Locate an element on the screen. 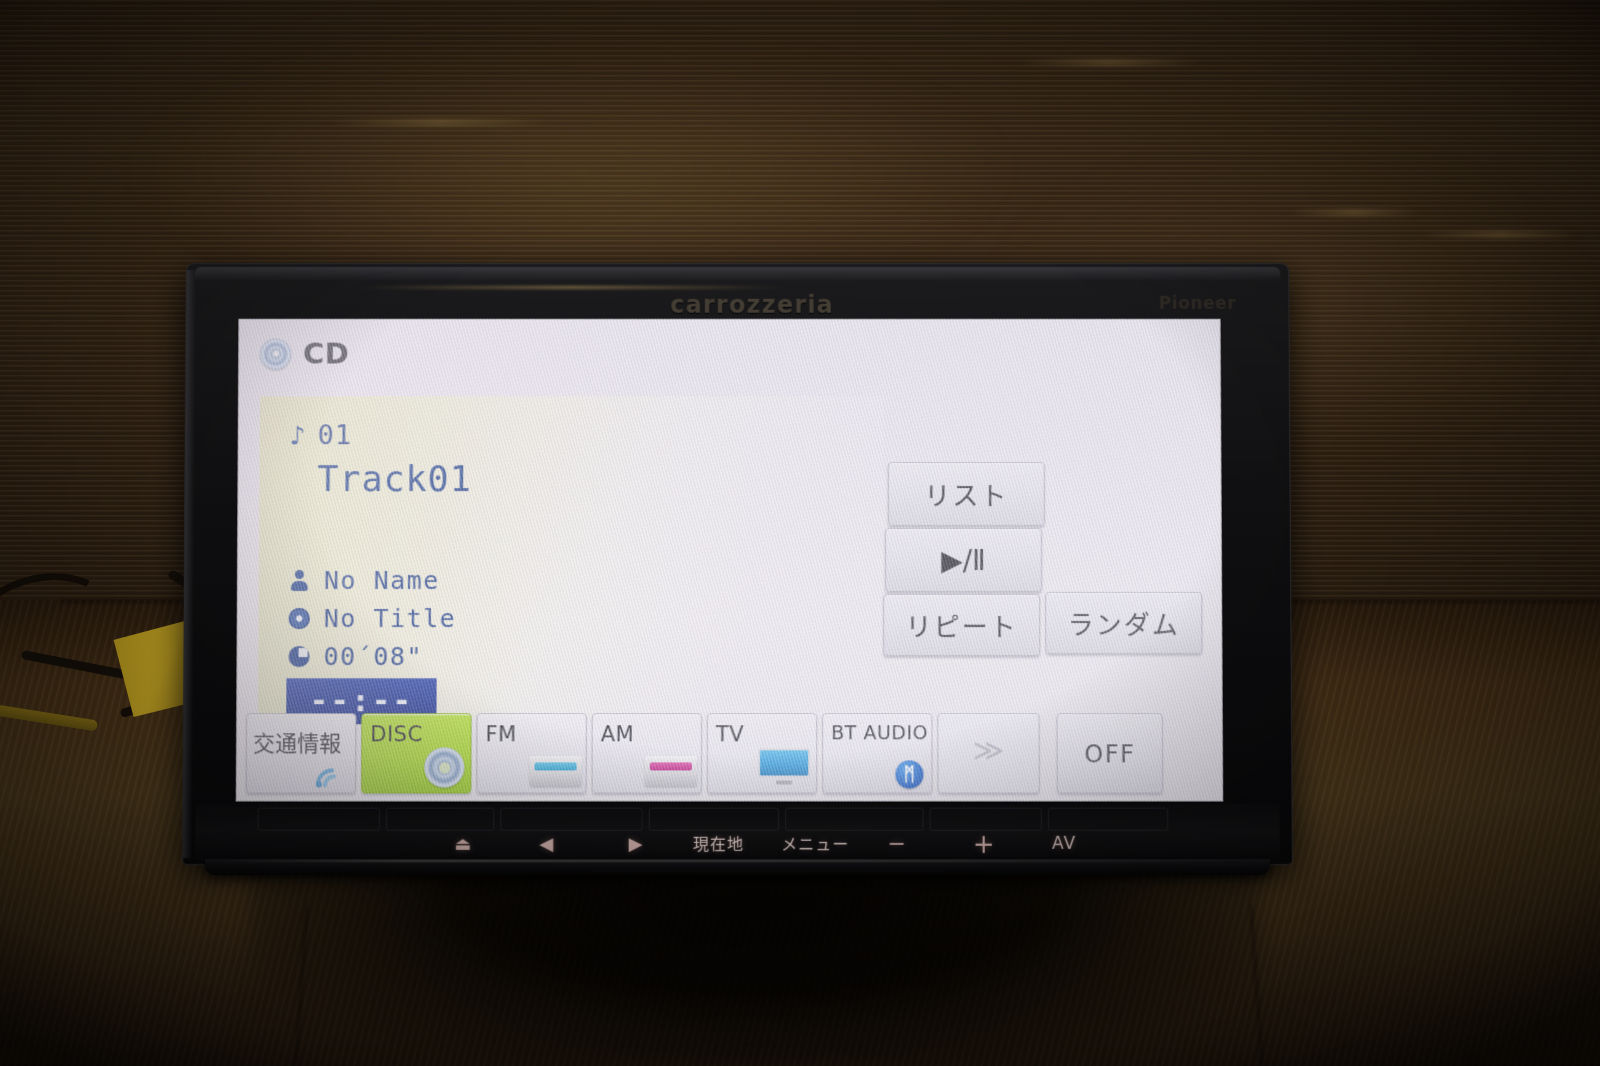  source-next-page-button: ≫ is located at coordinates (988, 753).